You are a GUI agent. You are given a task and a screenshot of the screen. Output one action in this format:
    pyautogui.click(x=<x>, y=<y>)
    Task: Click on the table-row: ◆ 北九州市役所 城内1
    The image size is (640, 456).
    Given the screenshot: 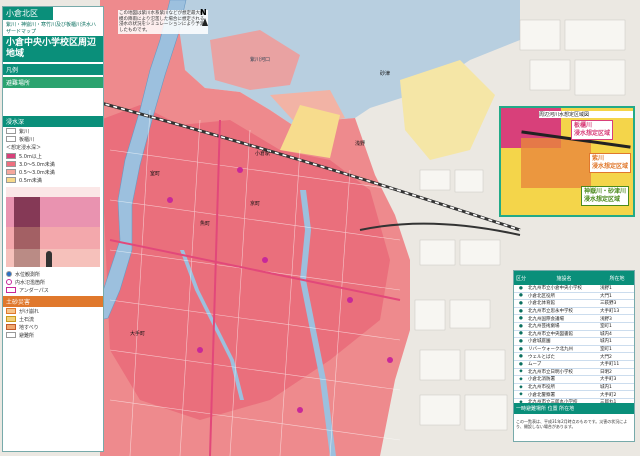 What is the action you would take?
    pyautogui.click(x=574, y=388)
    